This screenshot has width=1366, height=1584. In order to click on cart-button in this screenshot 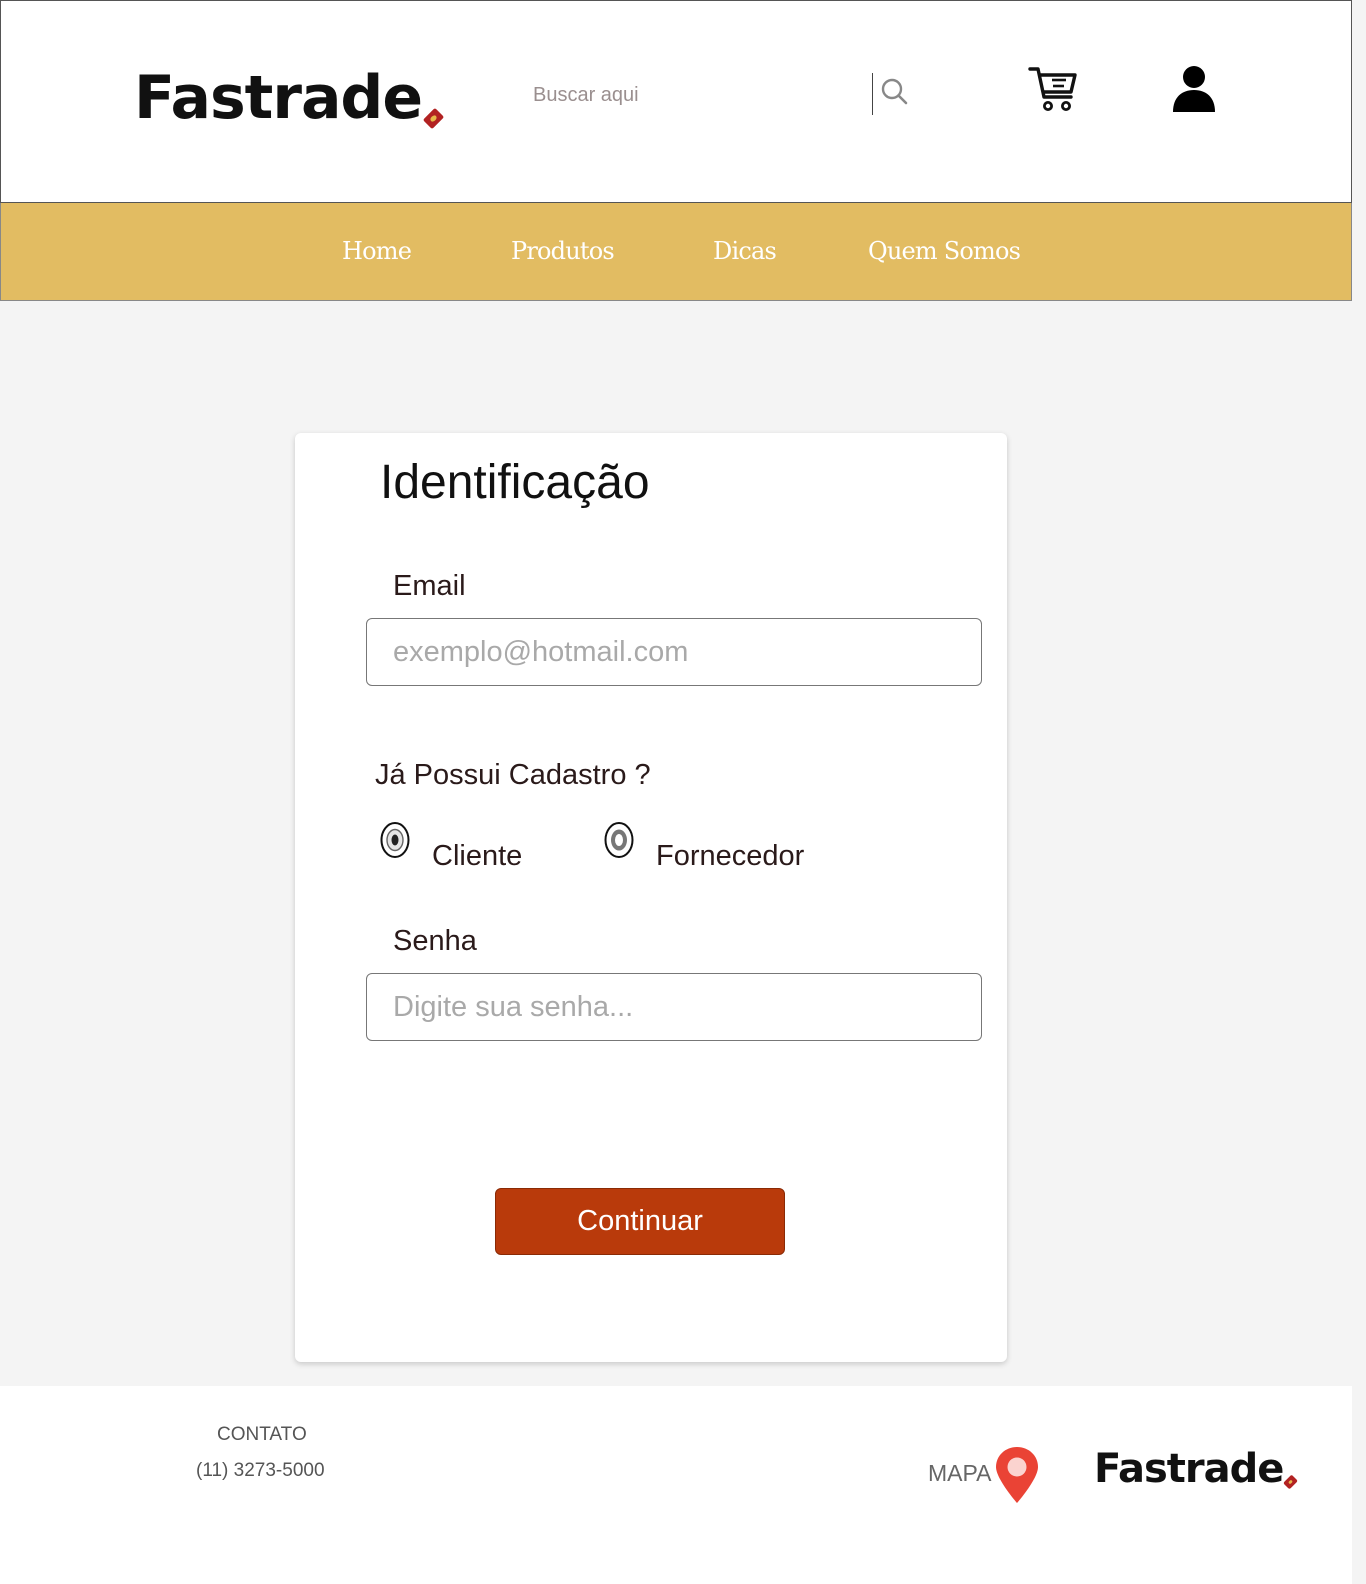, I will do `click(1053, 90)`.